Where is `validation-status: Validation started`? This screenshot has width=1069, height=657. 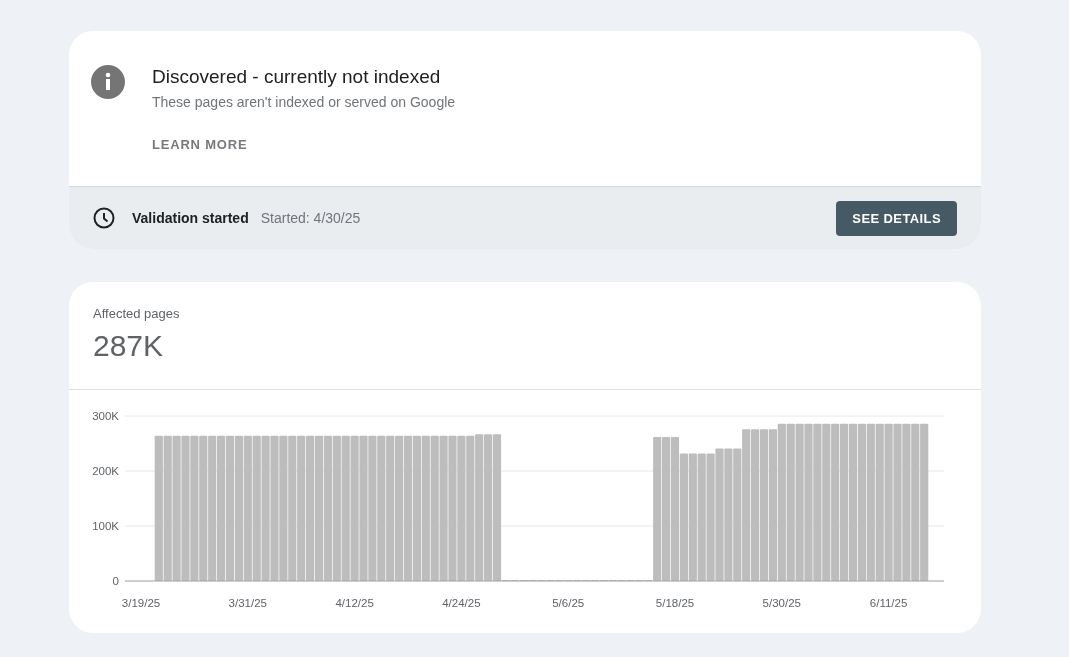
validation-status: Validation started is located at coordinates (190, 218).